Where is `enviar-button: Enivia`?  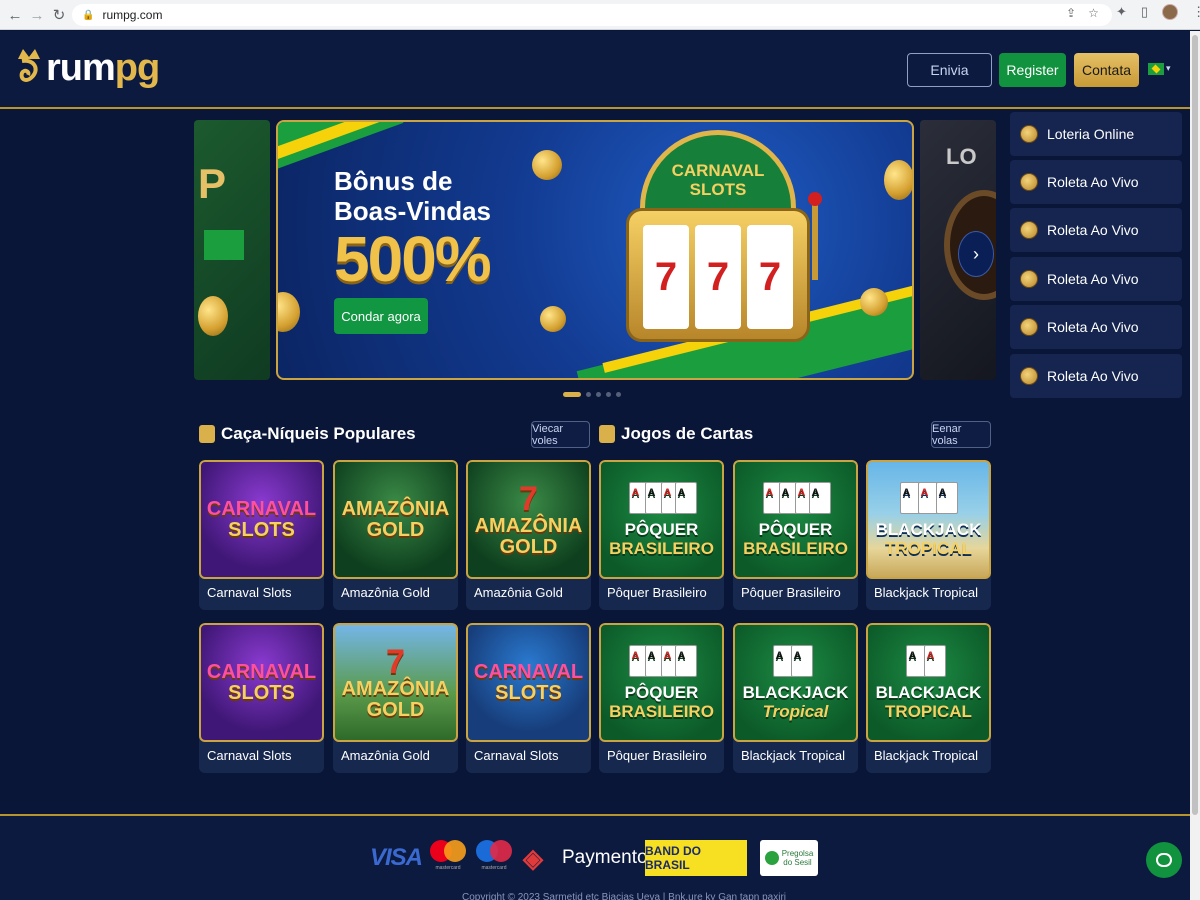 enviar-button: Enivia is located at coordinates (949, 70).